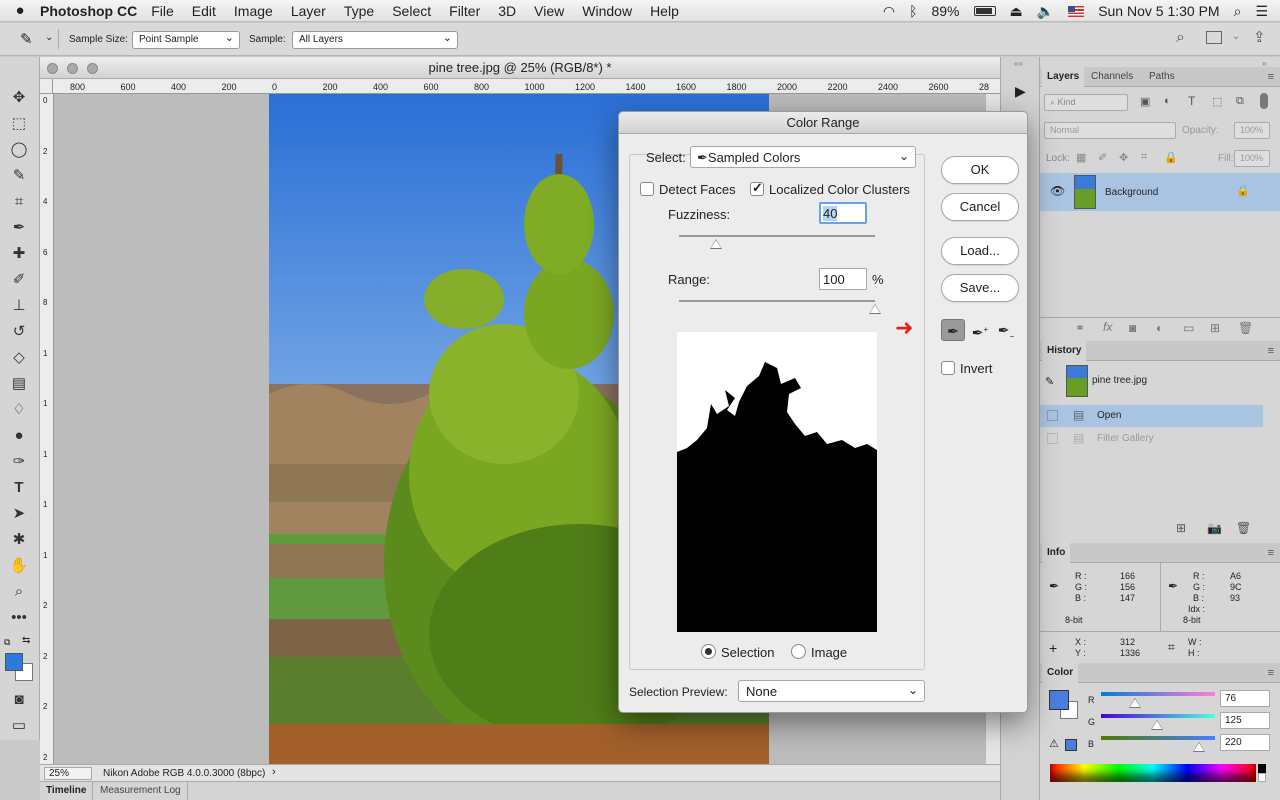 This screenshot has width=1280, height=800. I want to click on menu-type: Type, so click(359, 11).